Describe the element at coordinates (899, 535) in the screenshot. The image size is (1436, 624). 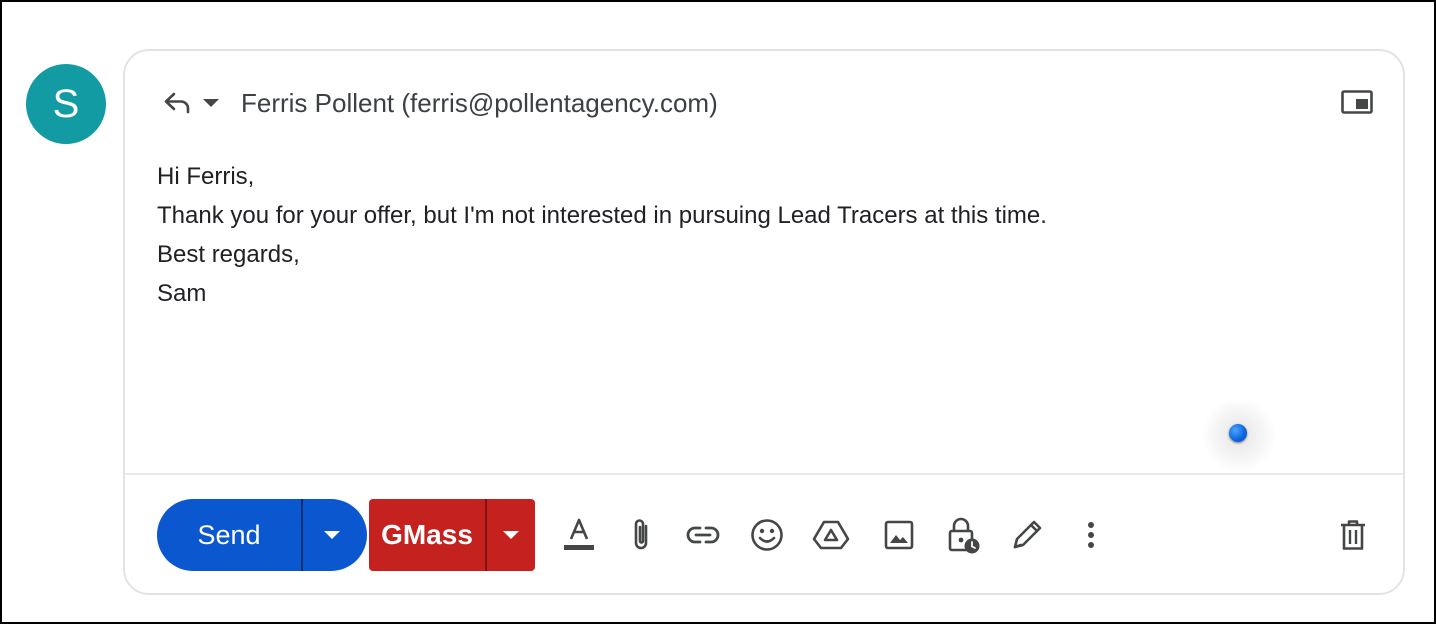
I see `image-icon` at that location.